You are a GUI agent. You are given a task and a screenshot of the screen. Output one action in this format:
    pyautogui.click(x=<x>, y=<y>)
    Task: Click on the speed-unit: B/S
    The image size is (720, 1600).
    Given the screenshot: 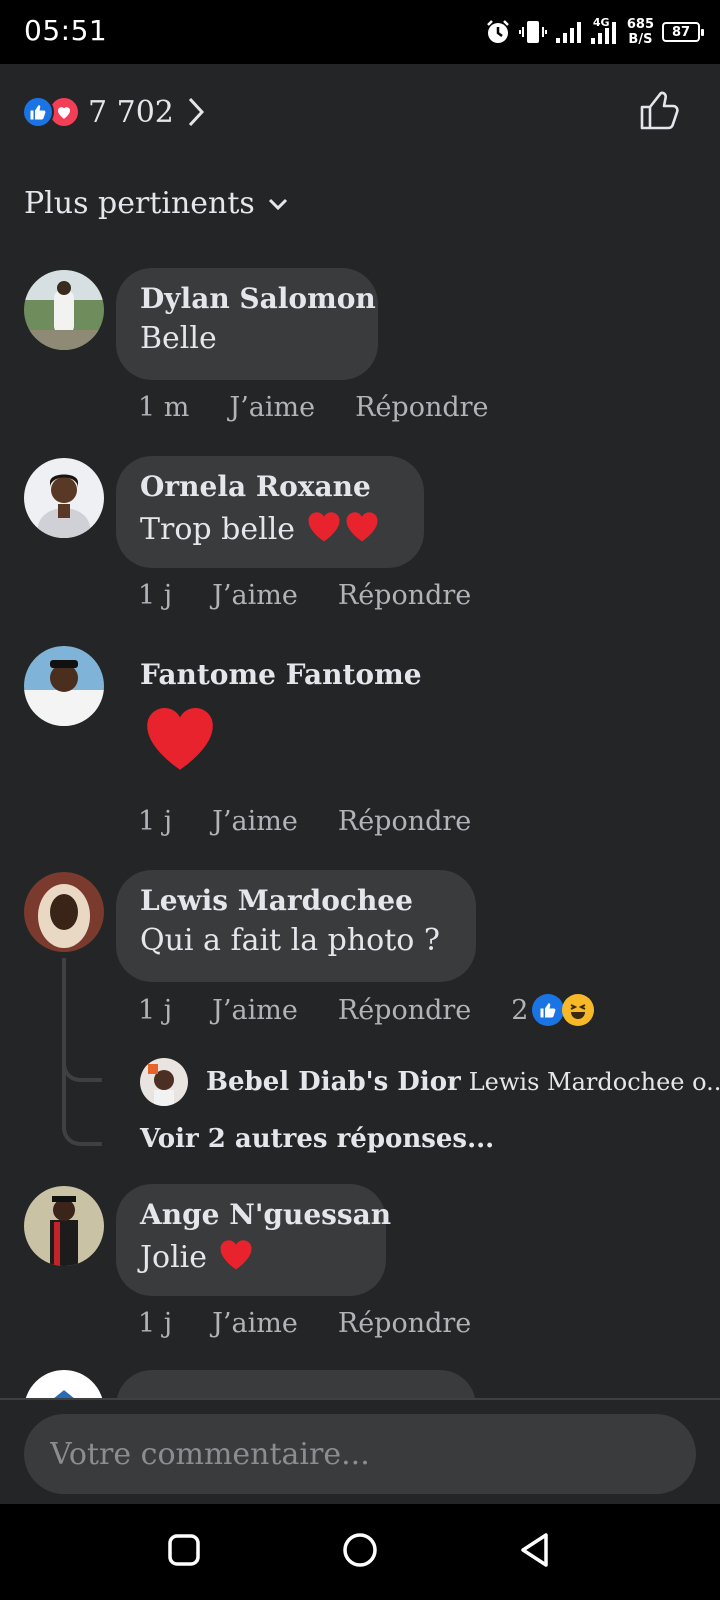 What is the action you would take?
    pyautogui.click(x=640, y=39)
    